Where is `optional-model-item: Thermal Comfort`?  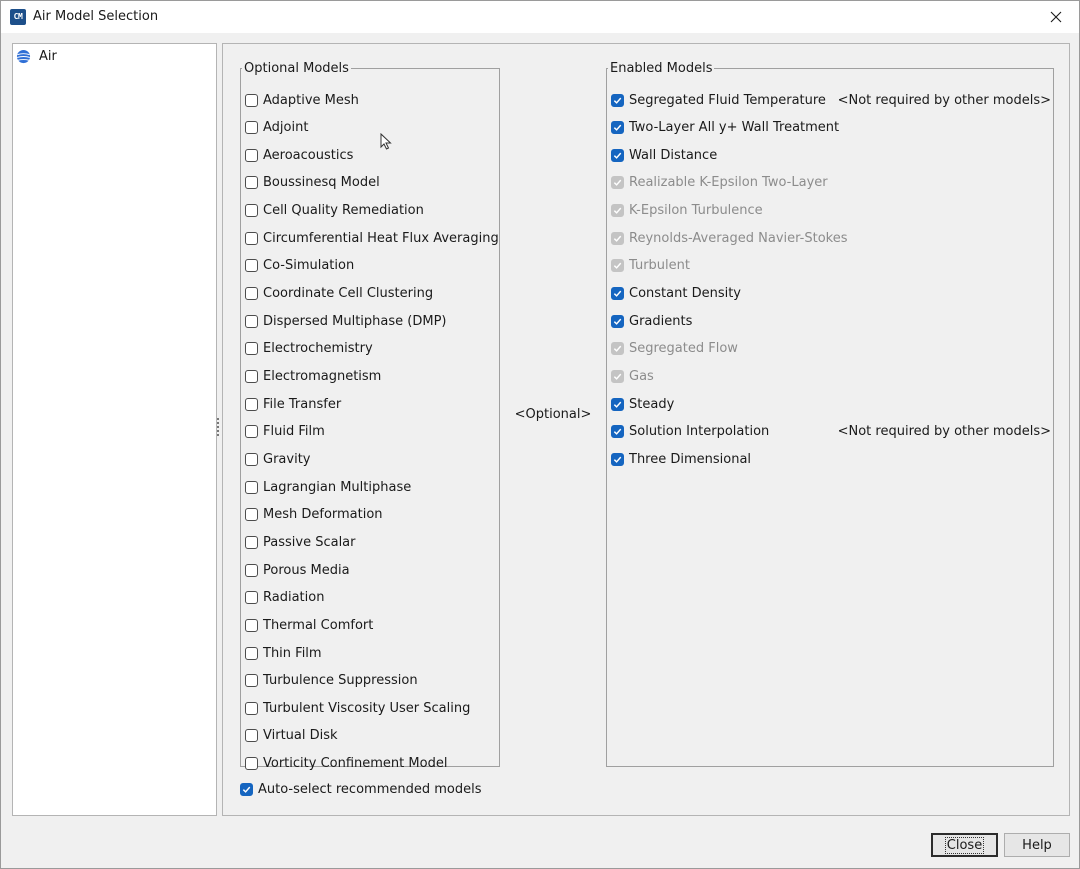 optional-model-item: Thermal Comfort is located at coordinates (309, 625).